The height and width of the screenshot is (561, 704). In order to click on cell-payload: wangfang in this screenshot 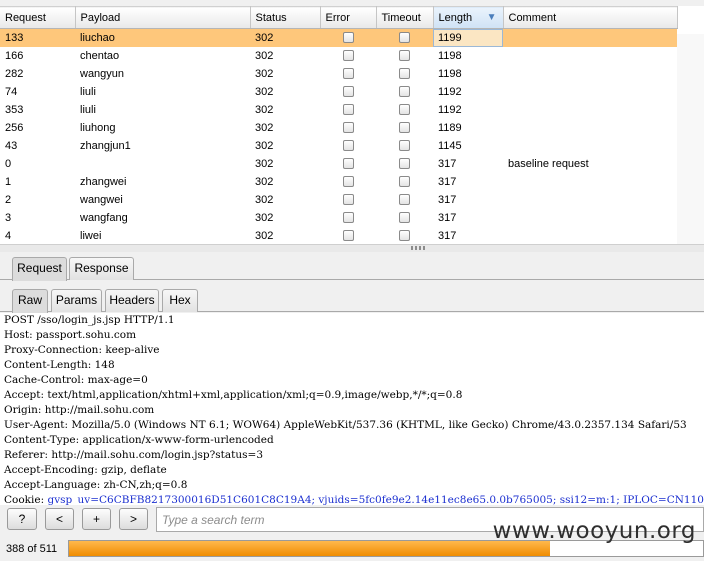, I will do `click(104, 217)`.